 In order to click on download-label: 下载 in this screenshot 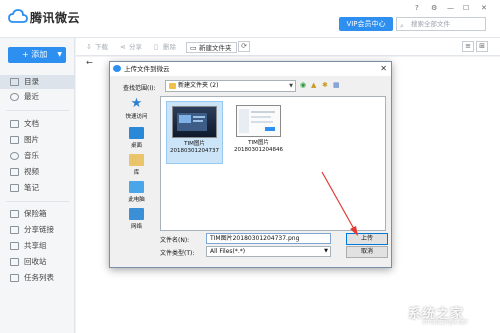, I will do `click(101, 47)`.